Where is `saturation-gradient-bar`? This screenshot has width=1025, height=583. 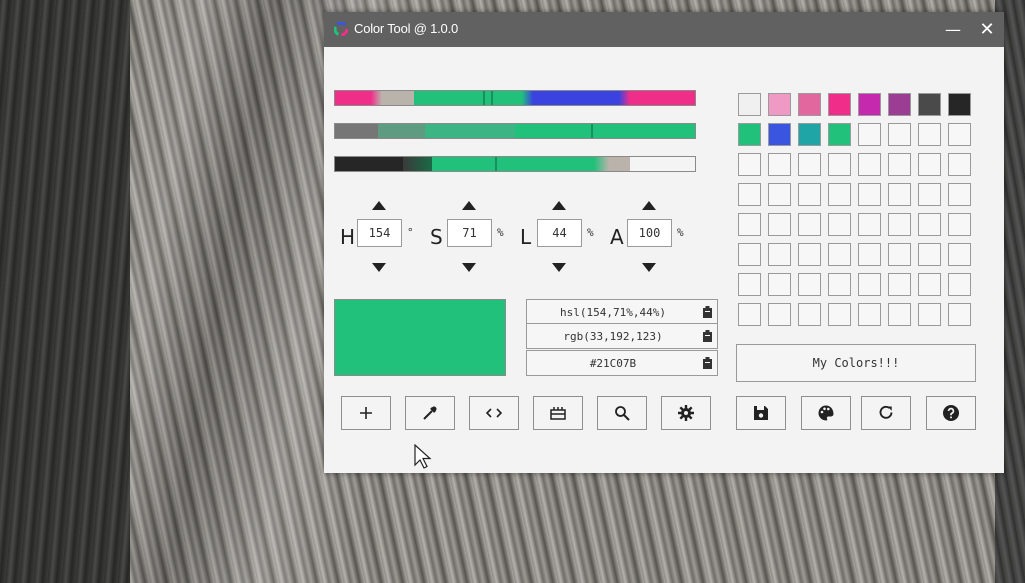 saturation-gradient-bar is located at coordinates (515, 131).